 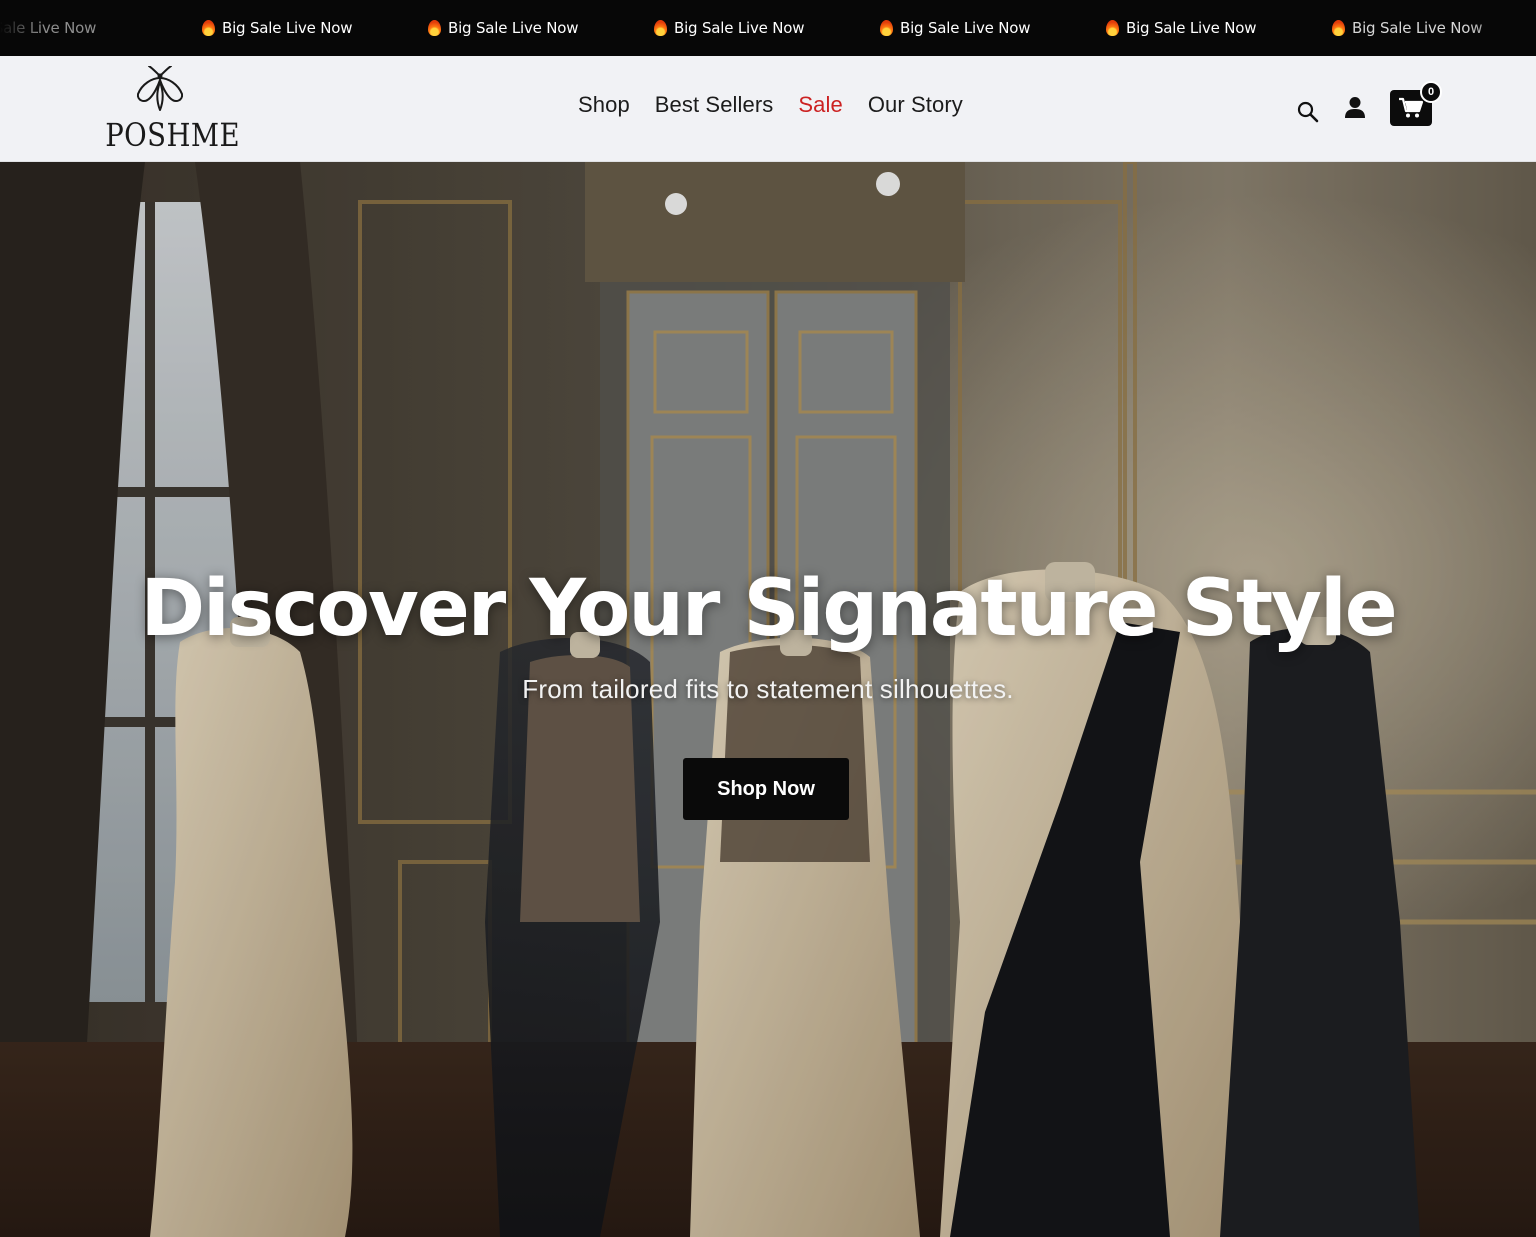 I want to click on logo-text: POSHME, so click(x=173, y=135).